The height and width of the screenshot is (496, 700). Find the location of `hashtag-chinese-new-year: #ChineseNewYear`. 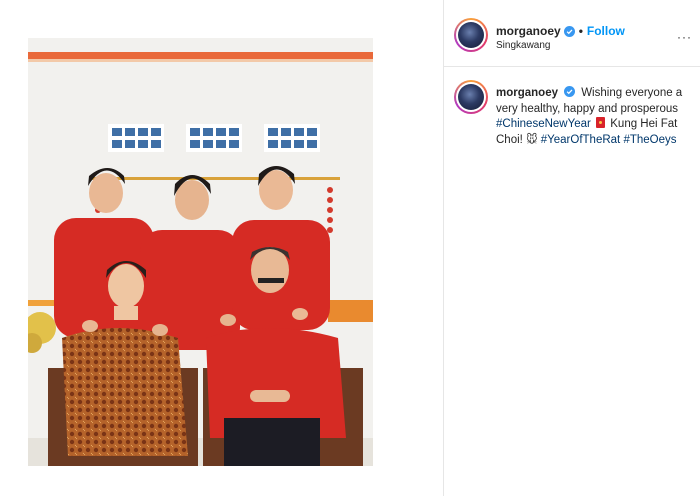

hashtag-chinese-new-year: #ChineseNewYear is located at coordinates (543, 124).